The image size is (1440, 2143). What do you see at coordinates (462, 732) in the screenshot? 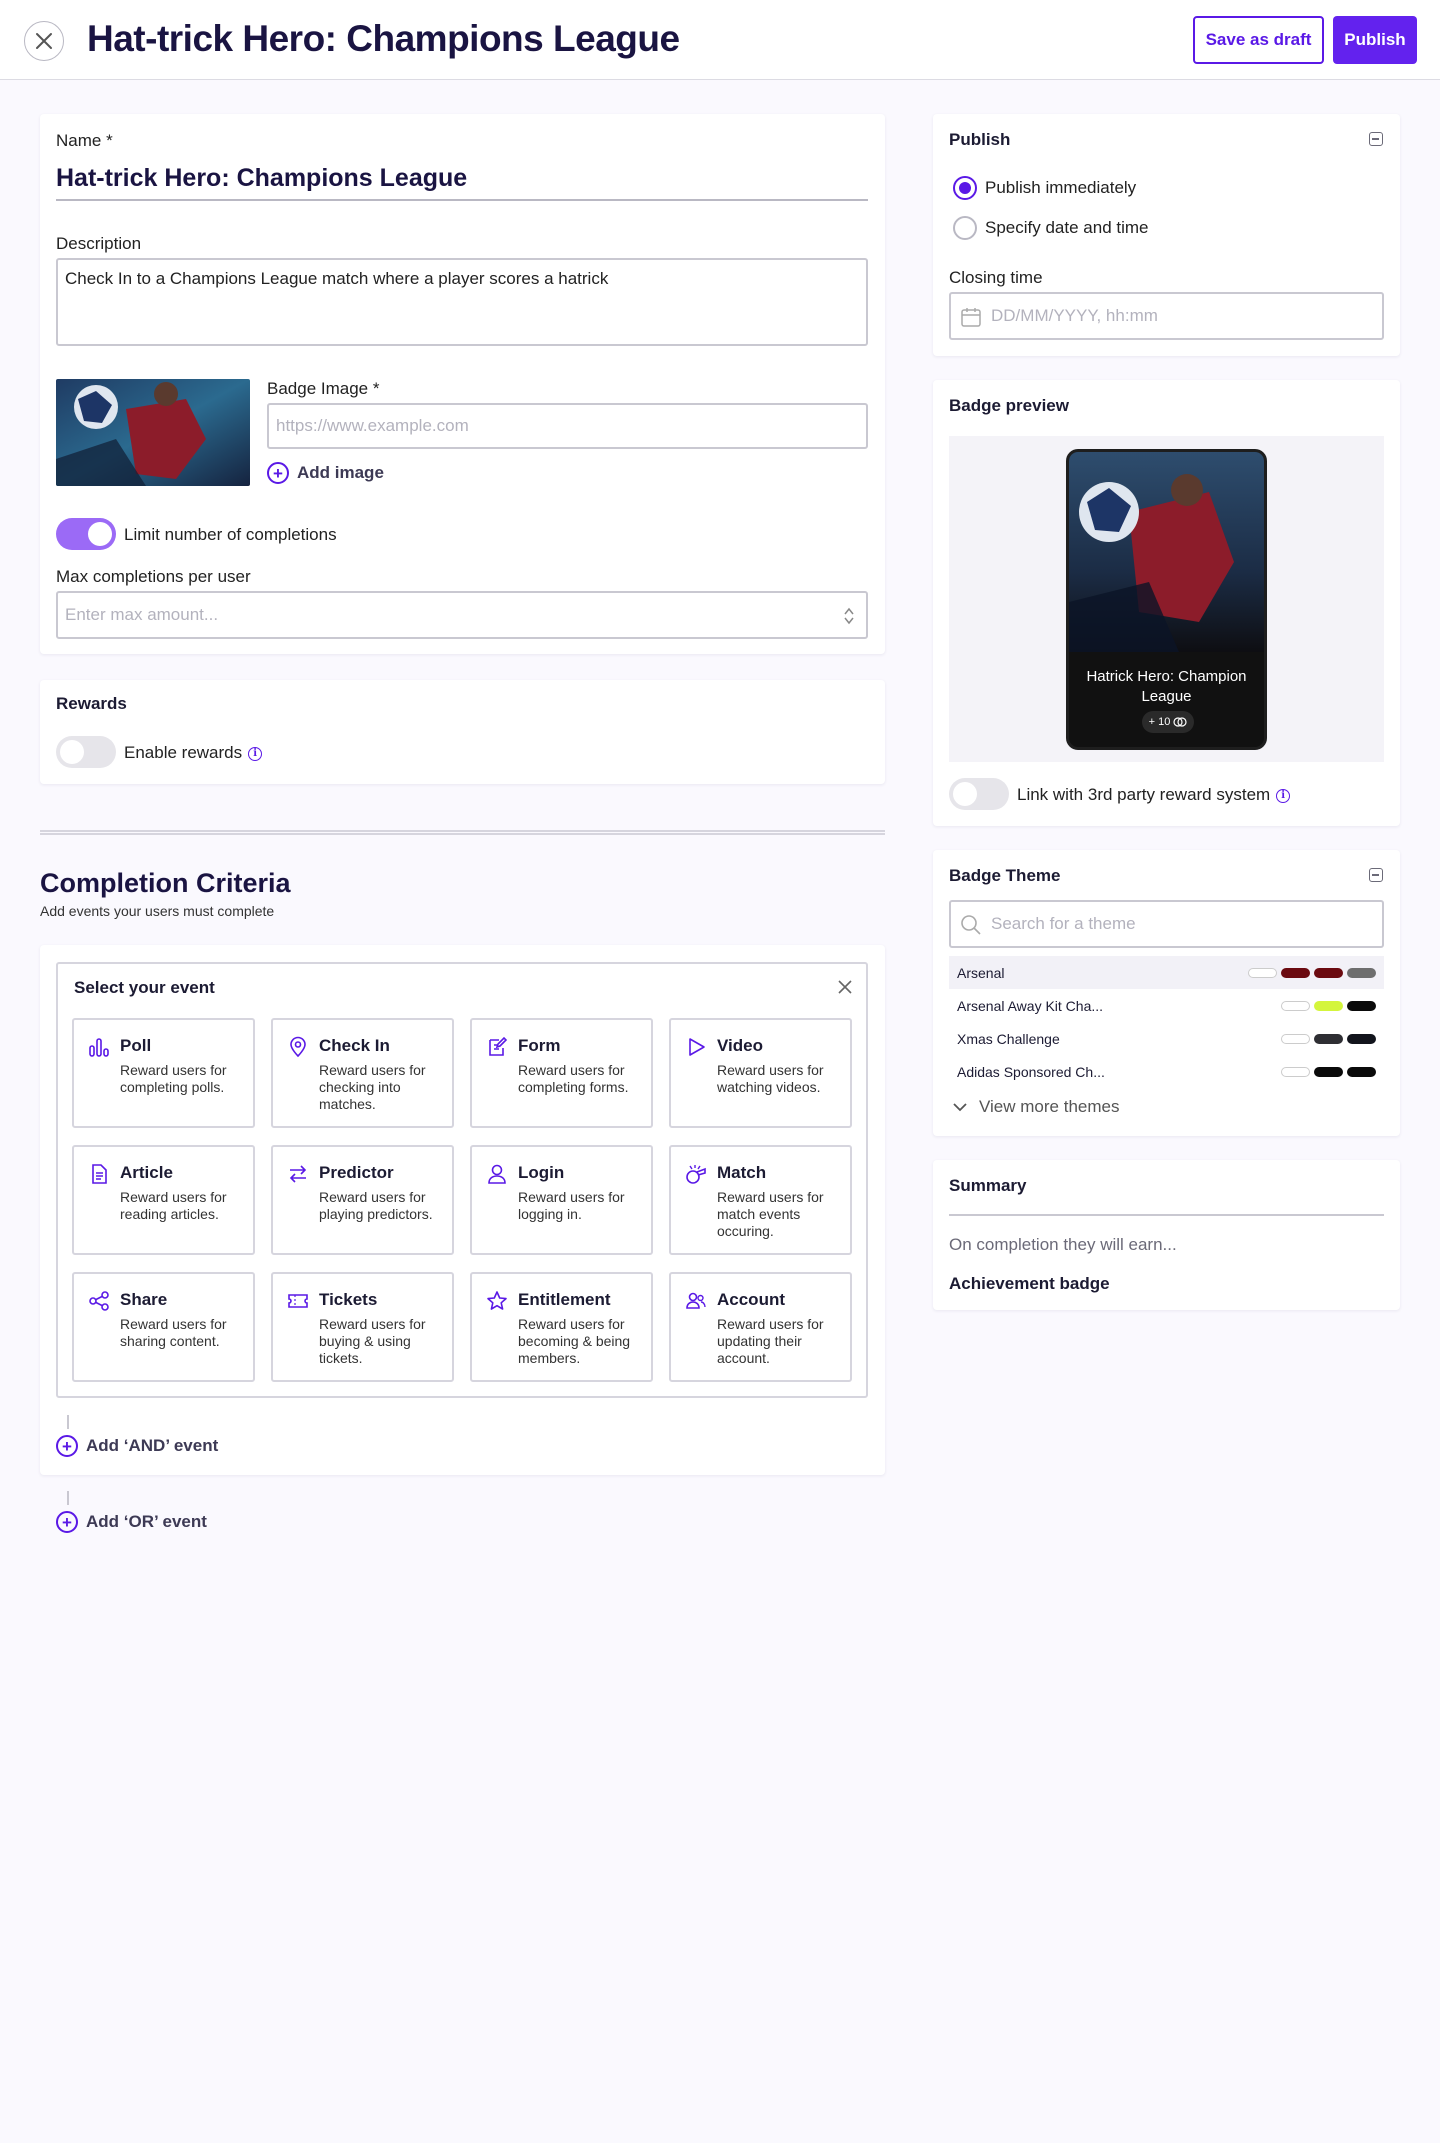
I see `rewards-card` at bounding box center [462, 732].